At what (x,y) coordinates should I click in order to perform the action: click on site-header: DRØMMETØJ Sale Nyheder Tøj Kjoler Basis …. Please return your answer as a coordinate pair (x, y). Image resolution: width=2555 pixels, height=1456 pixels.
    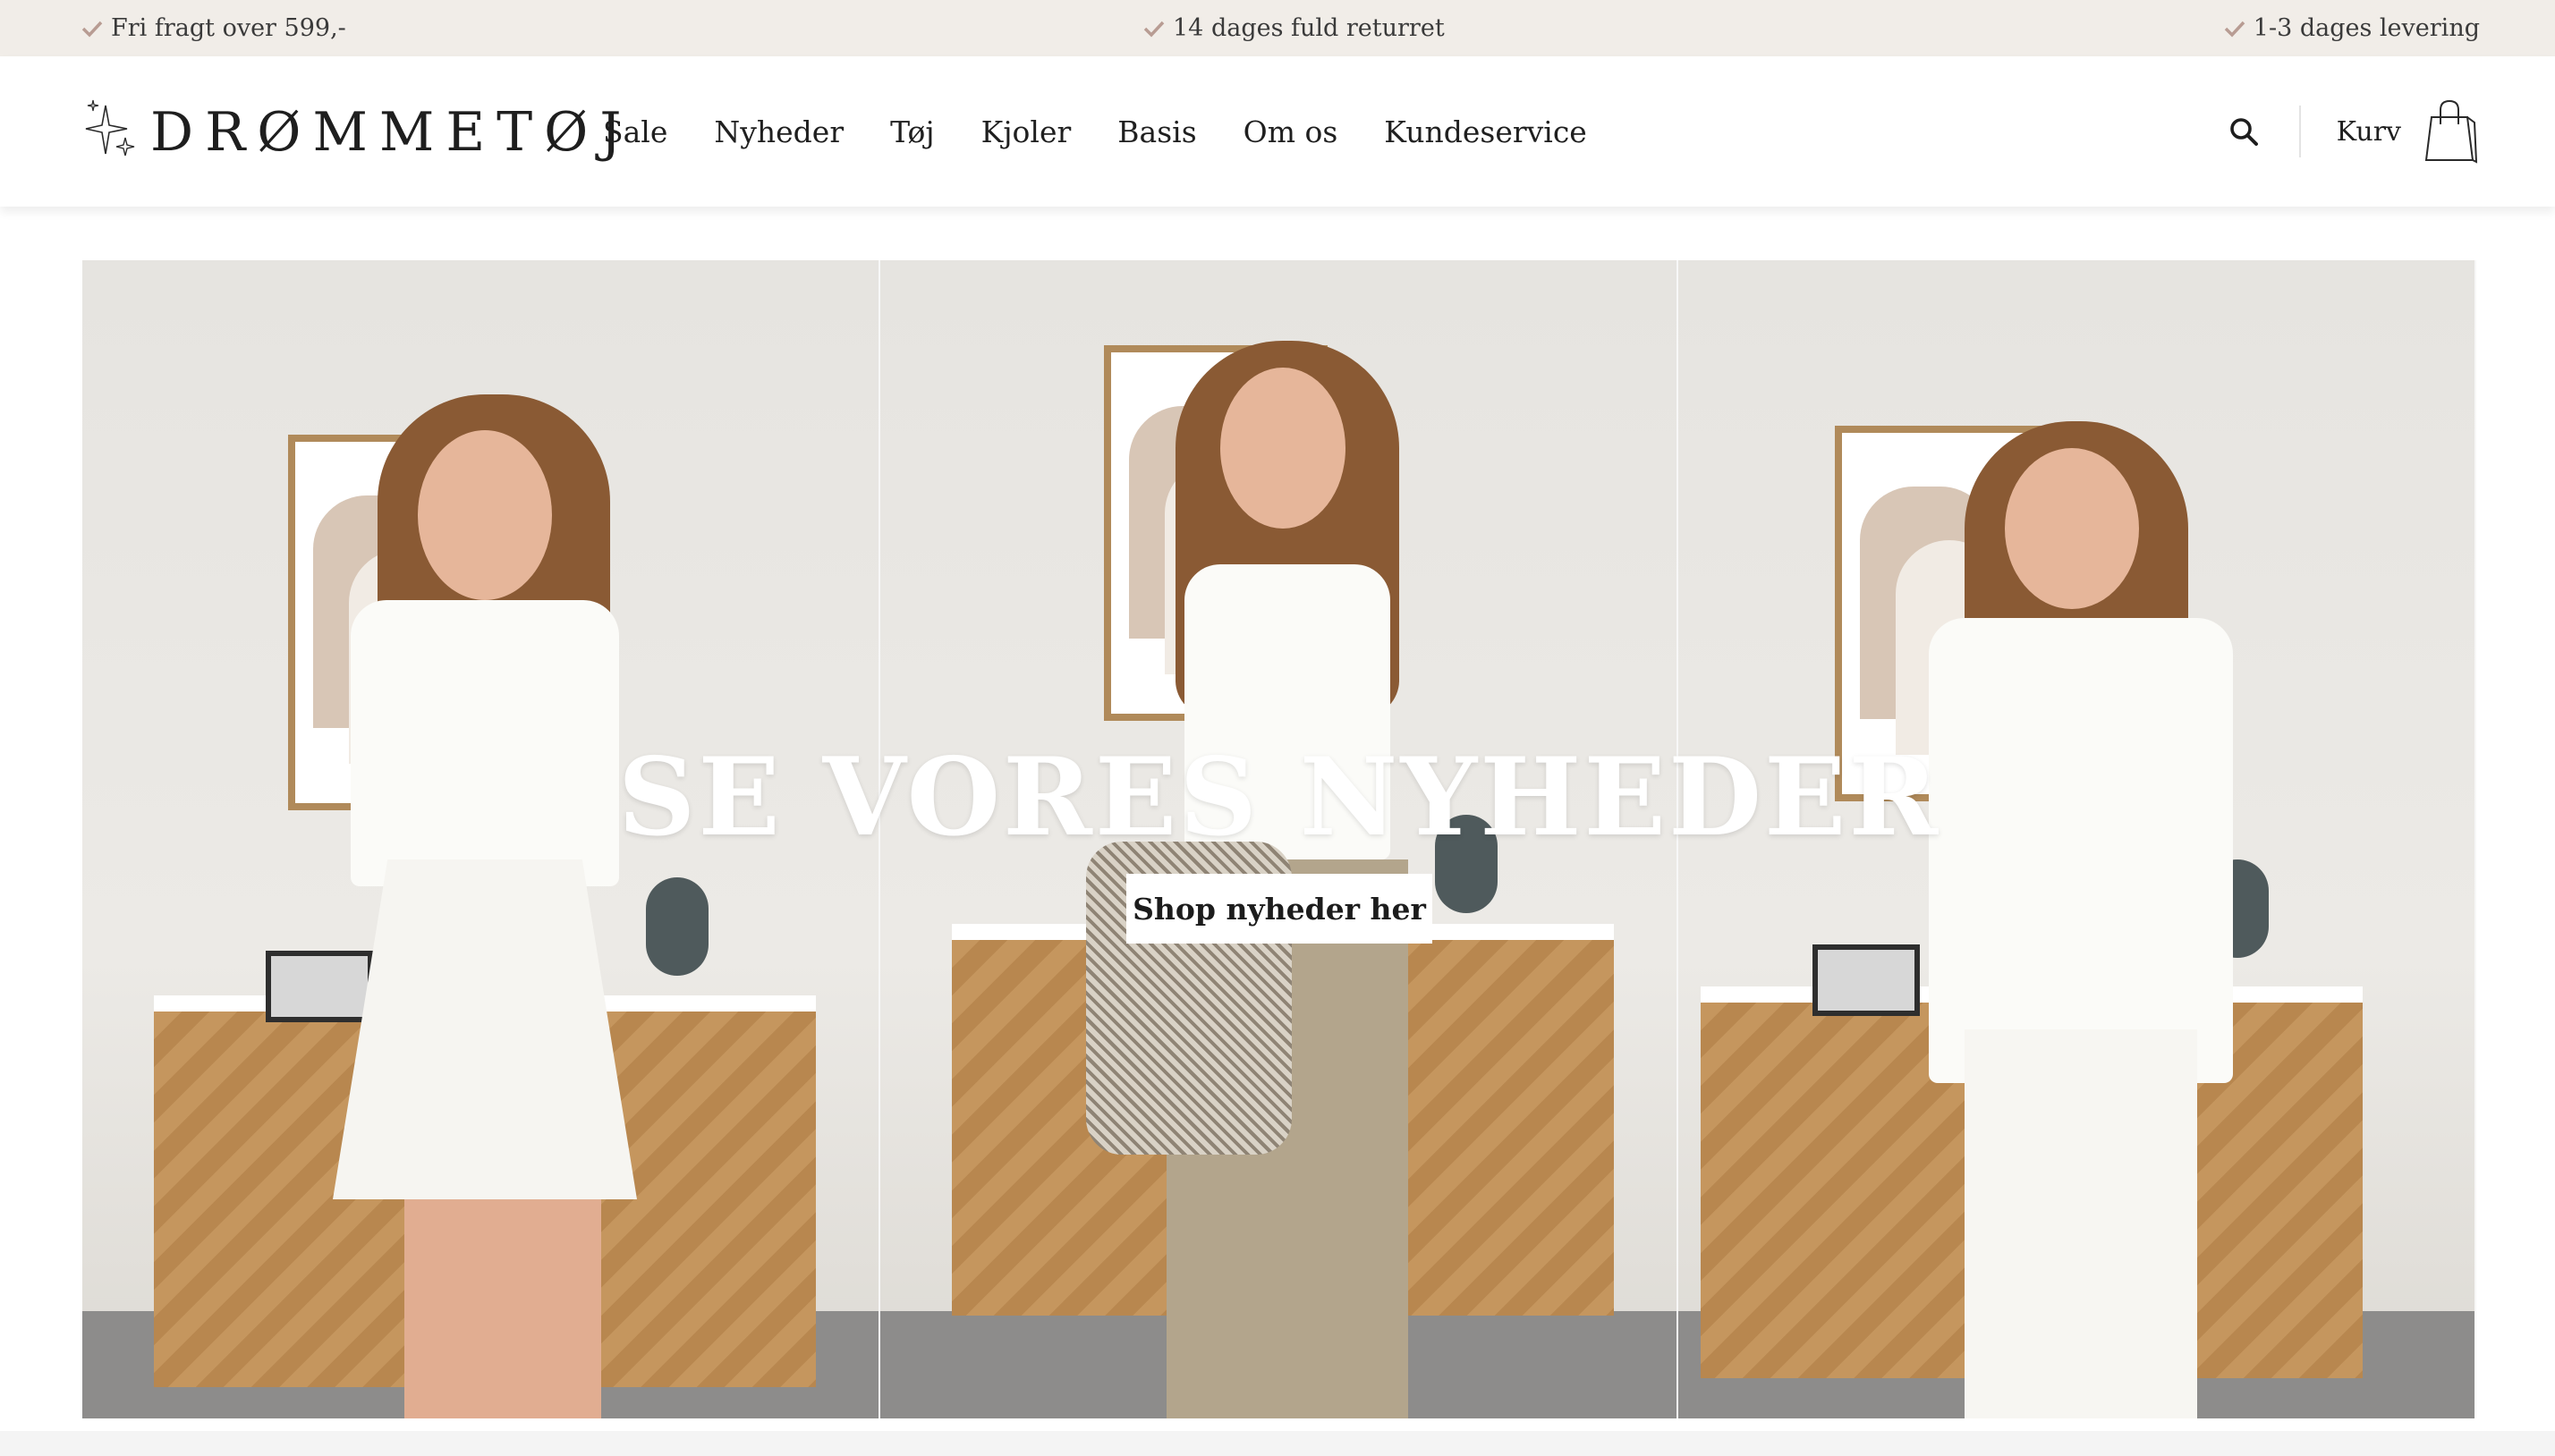
    Looking at the image, I should click on (1277, 131).